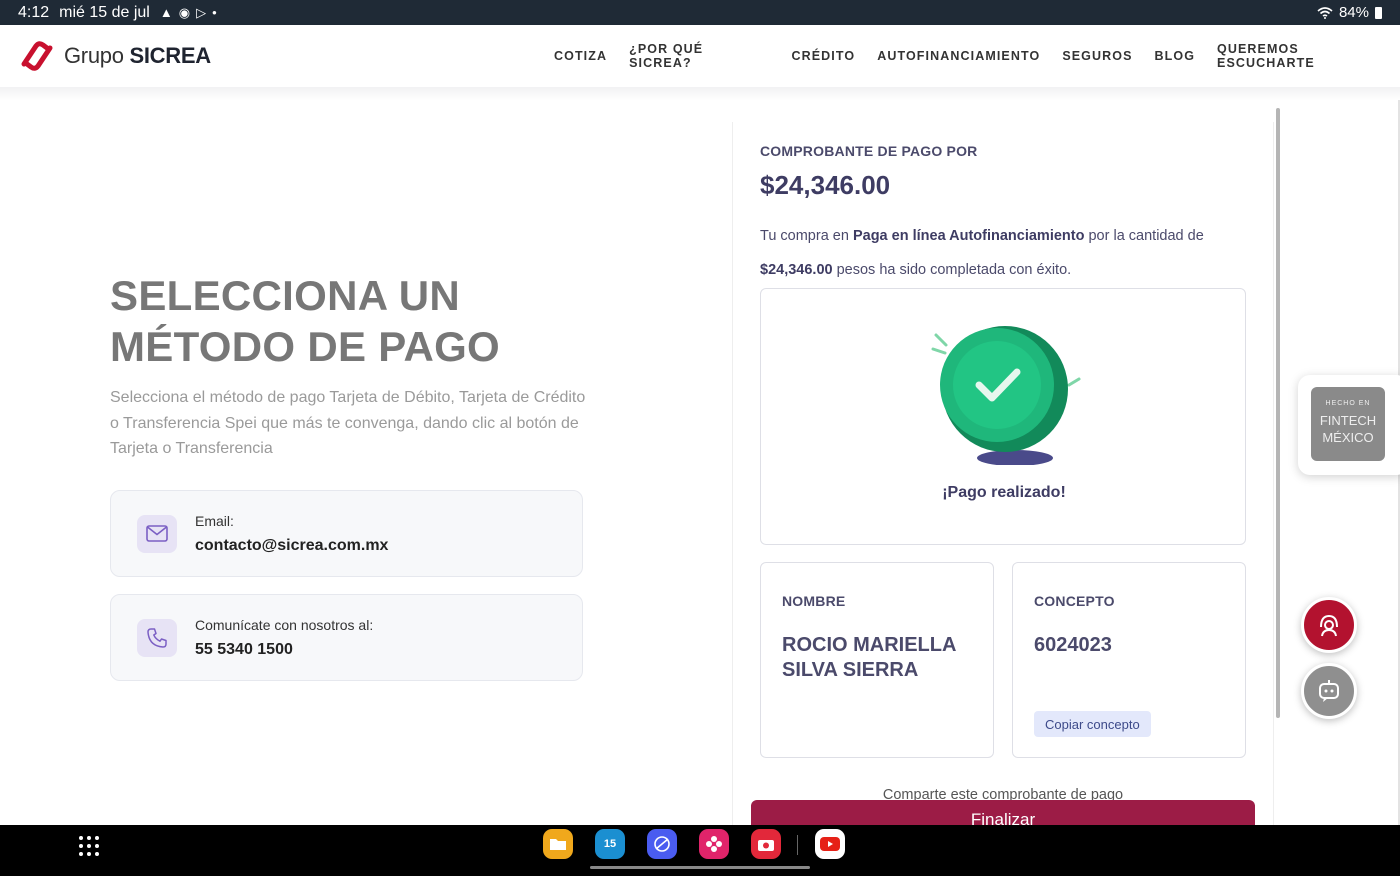 The width and height of the screenshot is (1400, 876). Describe the element at coordinates (214, 520) in the screenshot. I see `email-label: Email:` at that location.